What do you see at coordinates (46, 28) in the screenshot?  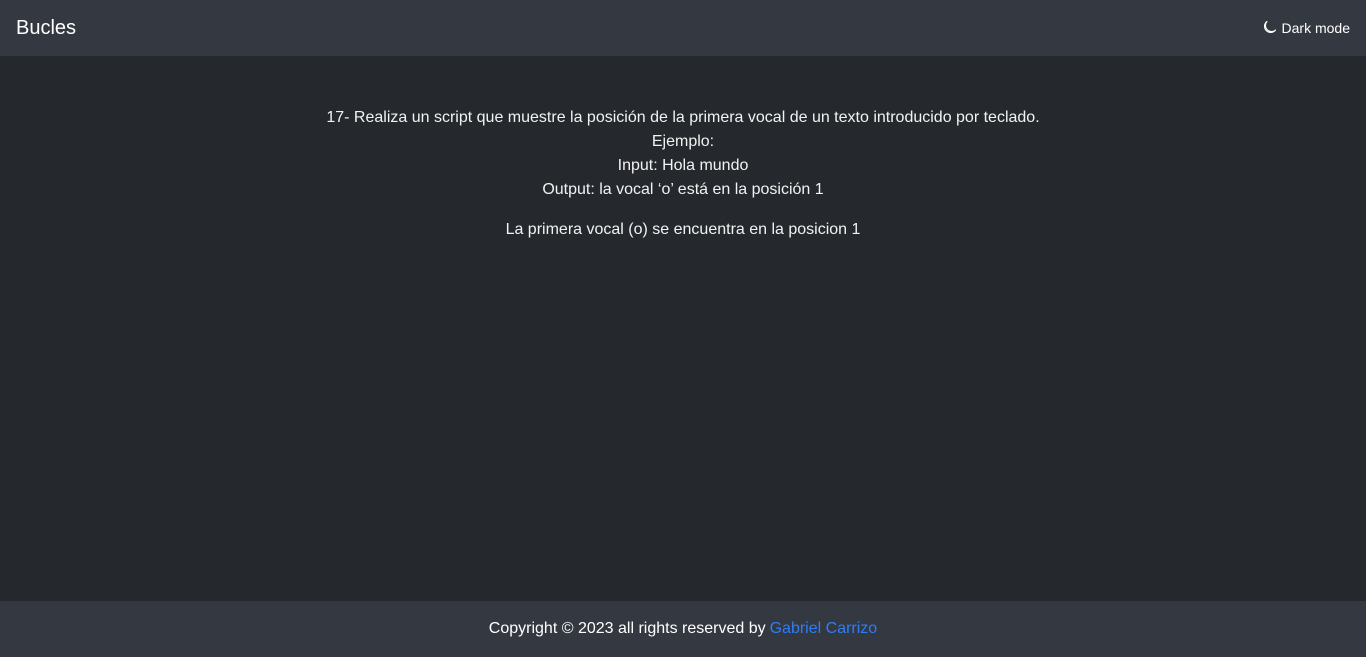 I see `brand-link: Bucles` at bounding box center [46, 28].